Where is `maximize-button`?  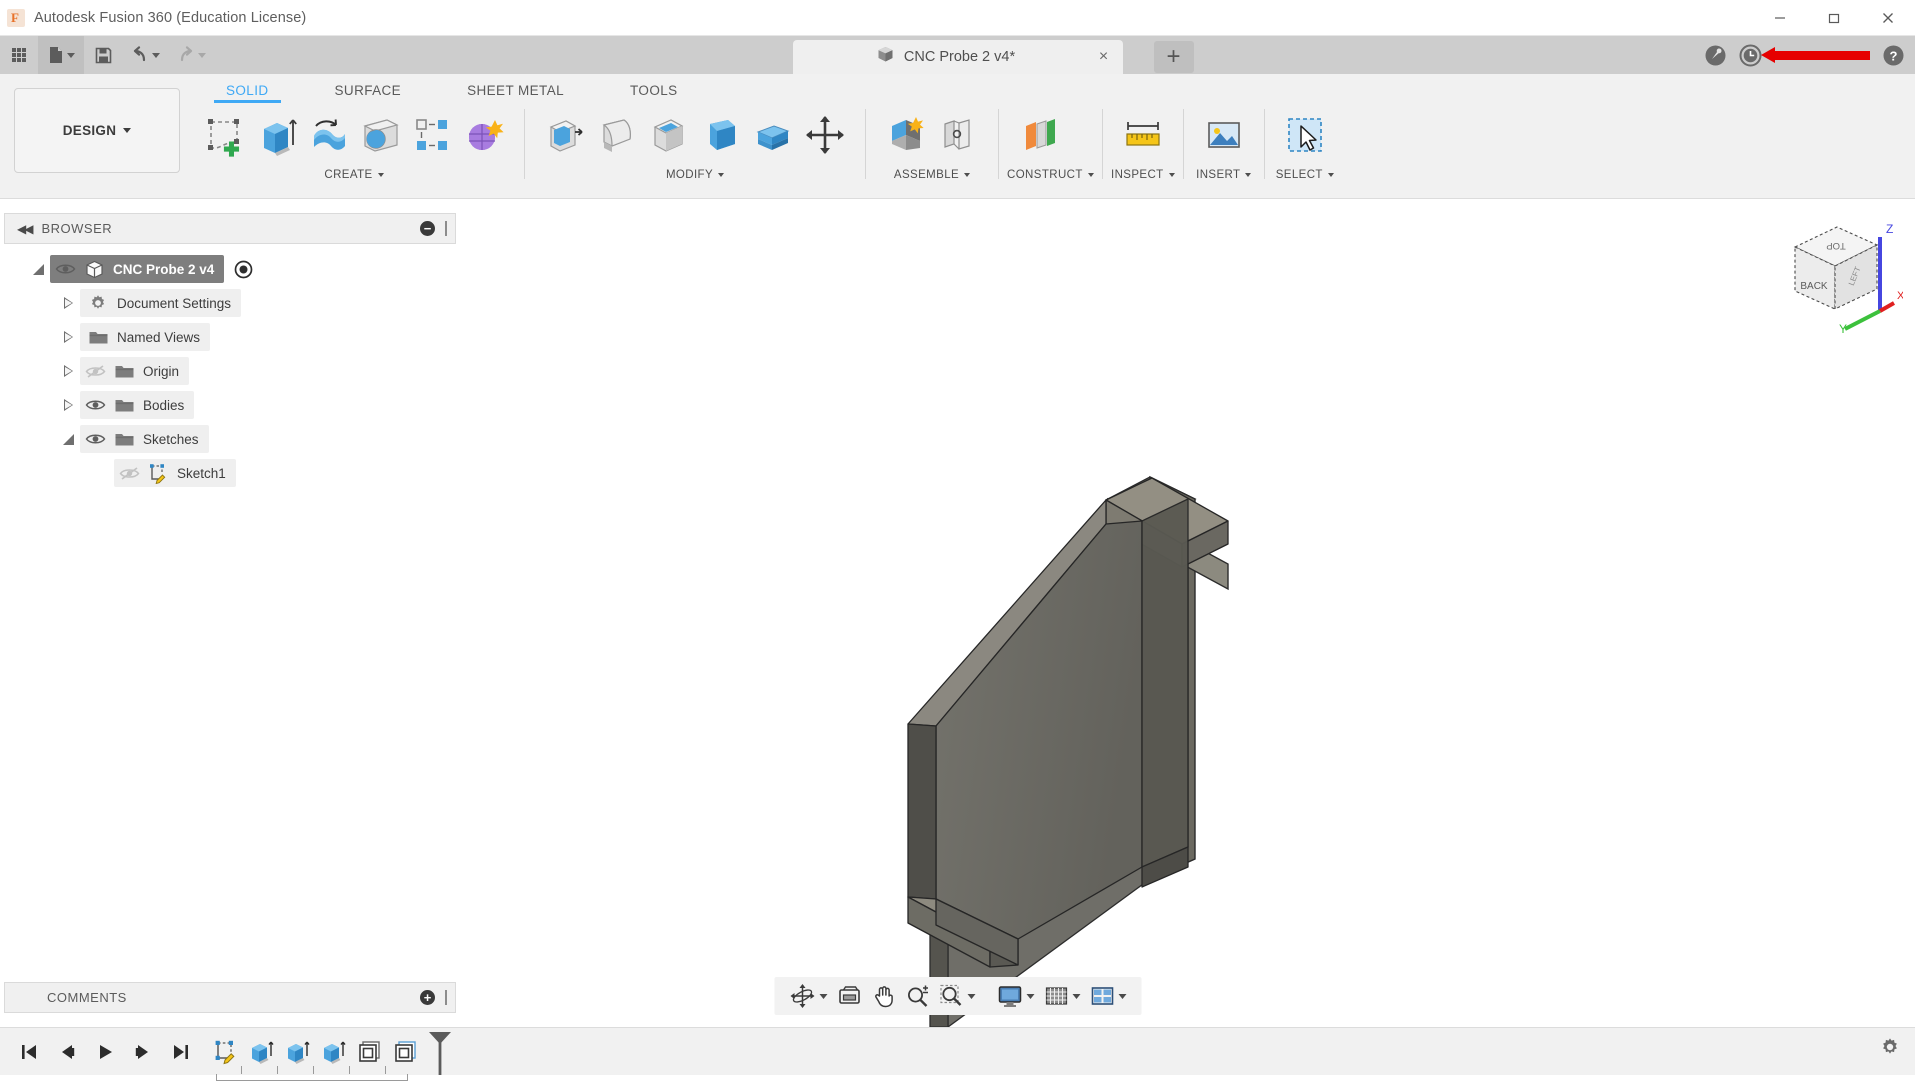
maximize-button is located at coordinates (1834, 18).